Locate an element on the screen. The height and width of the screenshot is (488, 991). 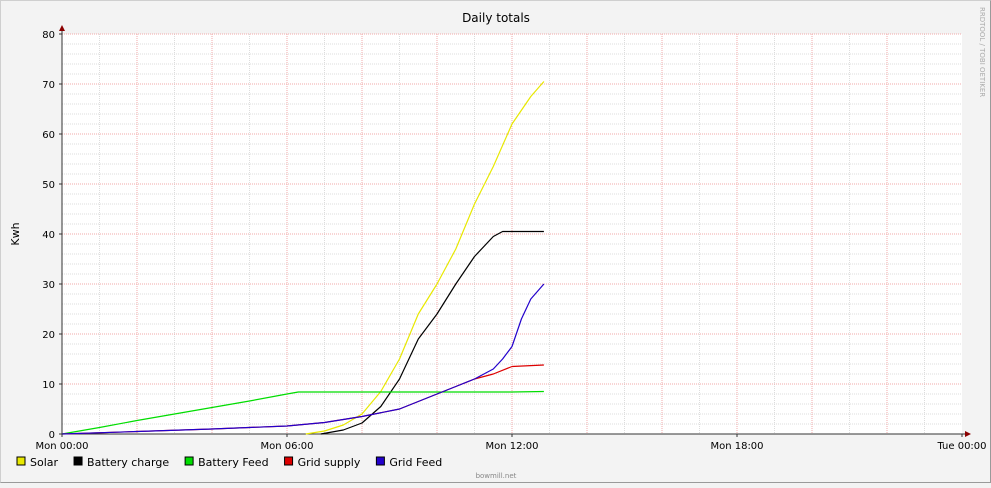
y-axis-label: Kwh is located at coordinates (15, 233).